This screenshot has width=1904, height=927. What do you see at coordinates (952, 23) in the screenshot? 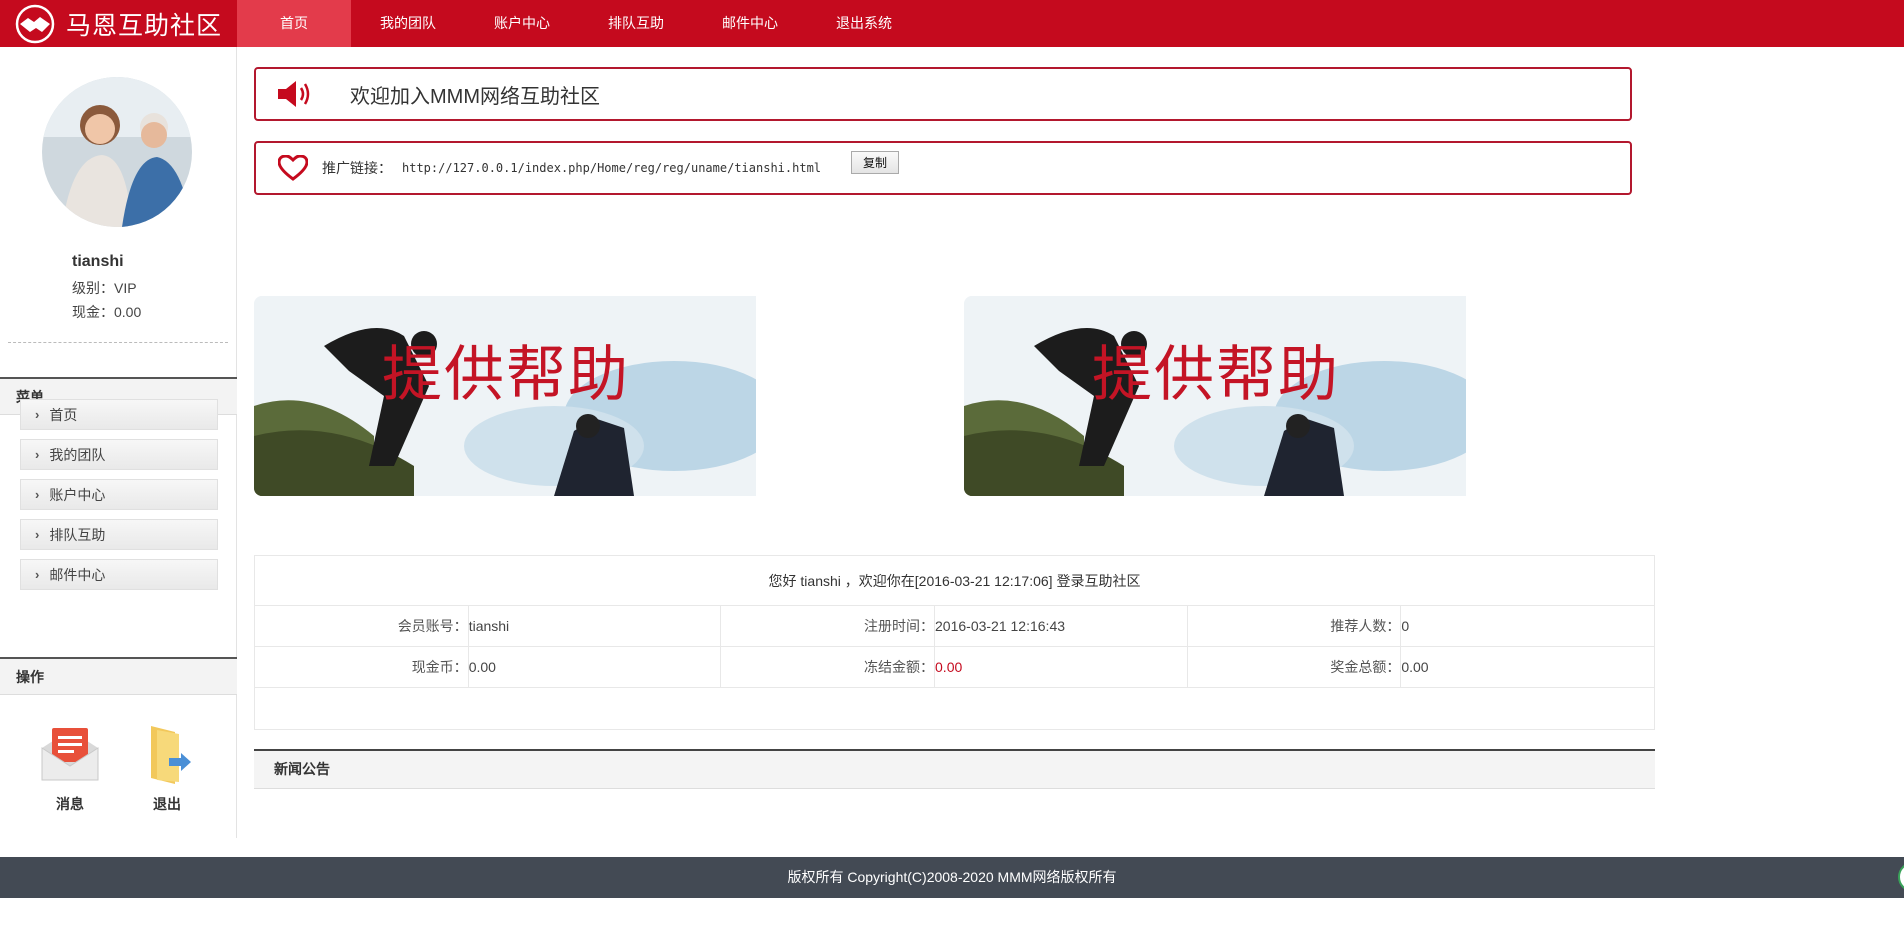
I see `top-nav-bar: 马恩互助社区 首页 我的团队 账户中心 排队互助 邮件中心 退出系统` at bounding box center [952, 23].